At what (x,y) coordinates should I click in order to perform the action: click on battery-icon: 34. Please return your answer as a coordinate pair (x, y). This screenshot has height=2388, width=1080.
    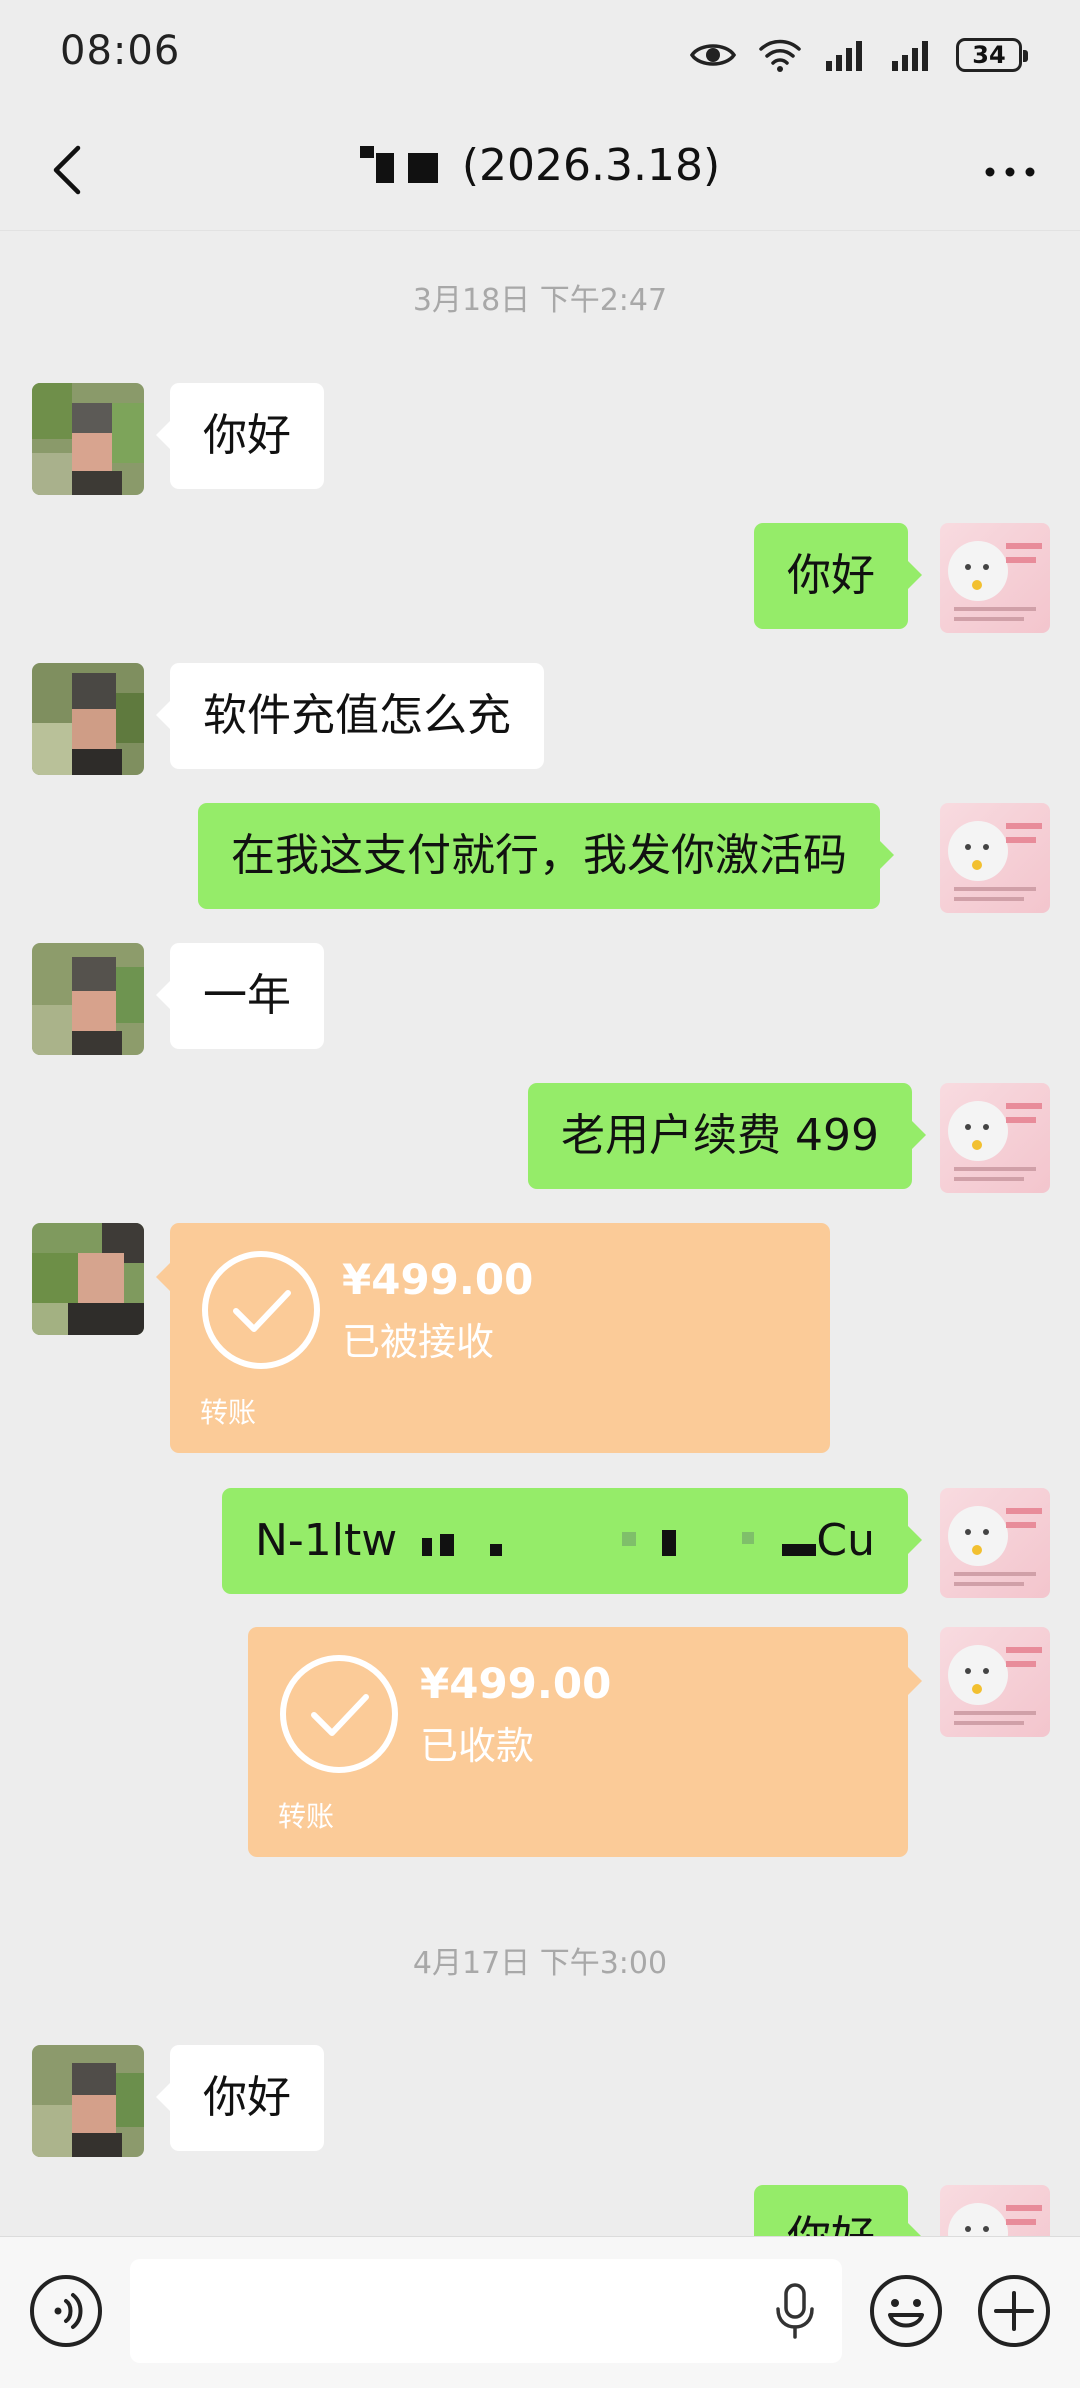
    Looking at the image, I should click on (992, 55).